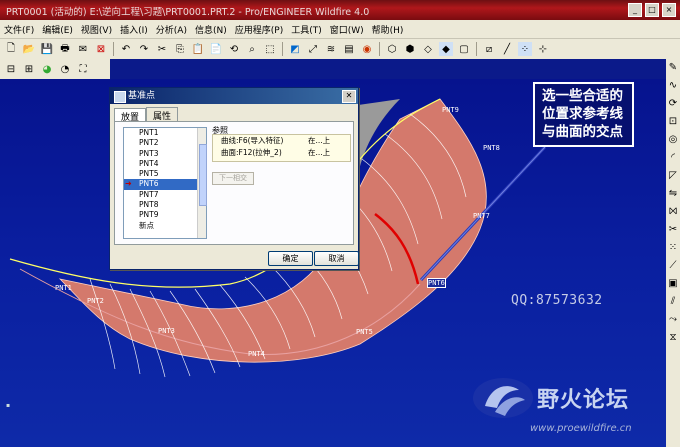 The image size is (680, 447). What do you see at coordinates (165, 205) in the screenshot?
I see `list-item: PNT8` at bounding box center [165, 205].